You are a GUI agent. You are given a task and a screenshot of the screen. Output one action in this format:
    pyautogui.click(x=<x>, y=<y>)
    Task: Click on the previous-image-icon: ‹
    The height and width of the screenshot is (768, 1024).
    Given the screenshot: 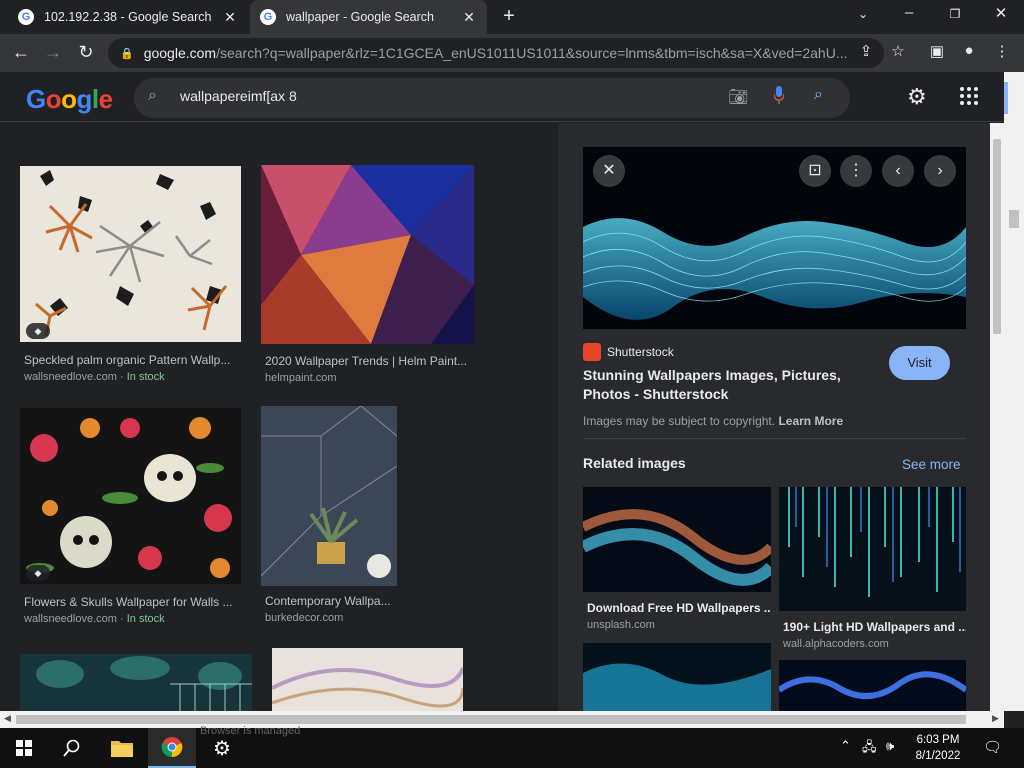 What is the action you would take?
    pyautogui.click(x=898, y=171)
    